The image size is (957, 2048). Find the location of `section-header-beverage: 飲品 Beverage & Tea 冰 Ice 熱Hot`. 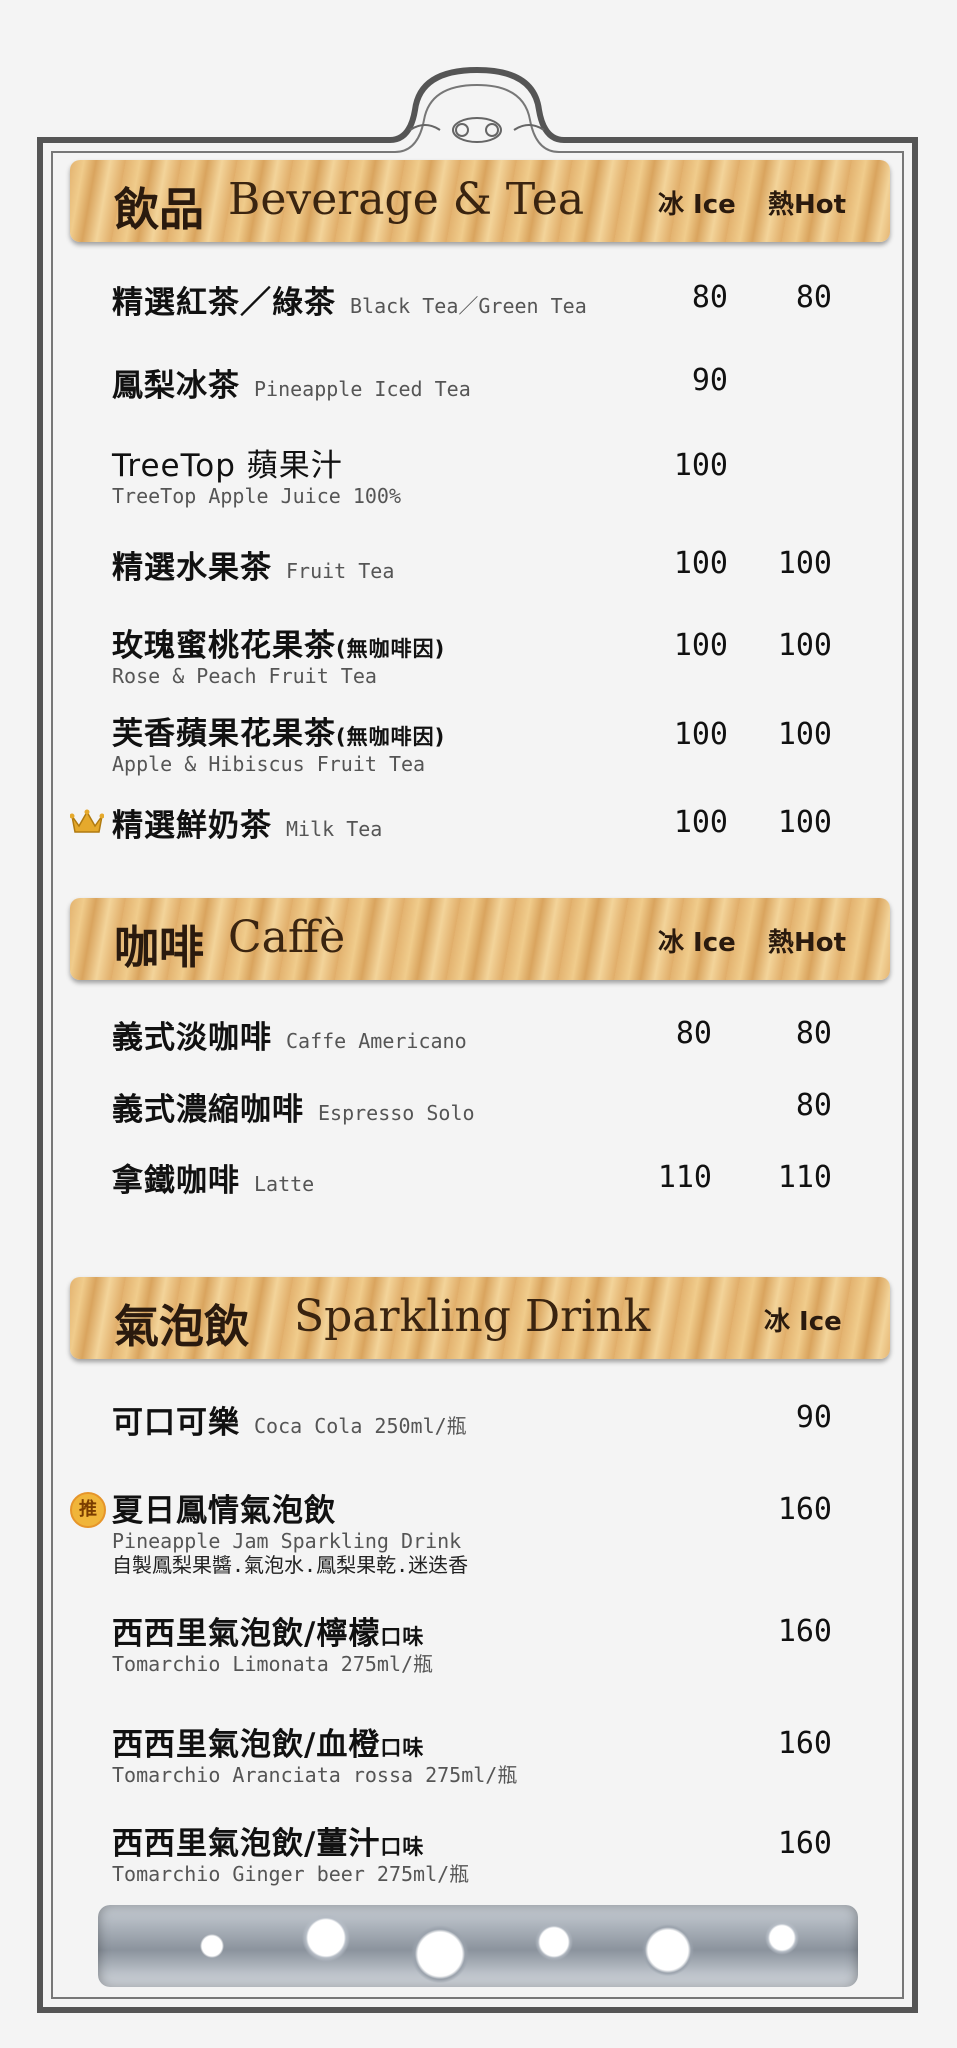

section-header-beverage: 飲品 Beverage & Tea 冰 Ice 熱Hot is located at coordinates (480, 201).